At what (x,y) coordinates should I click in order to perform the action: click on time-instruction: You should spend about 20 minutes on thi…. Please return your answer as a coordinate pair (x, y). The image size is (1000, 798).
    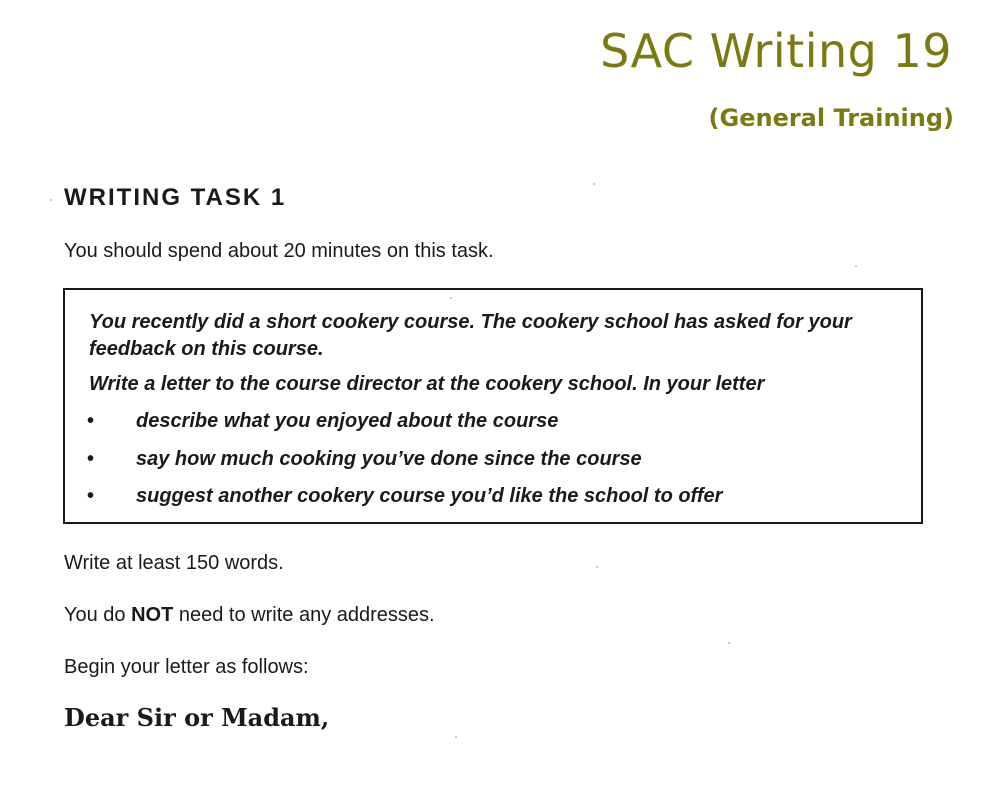
    Looking at the image, I should click on (279, 251).